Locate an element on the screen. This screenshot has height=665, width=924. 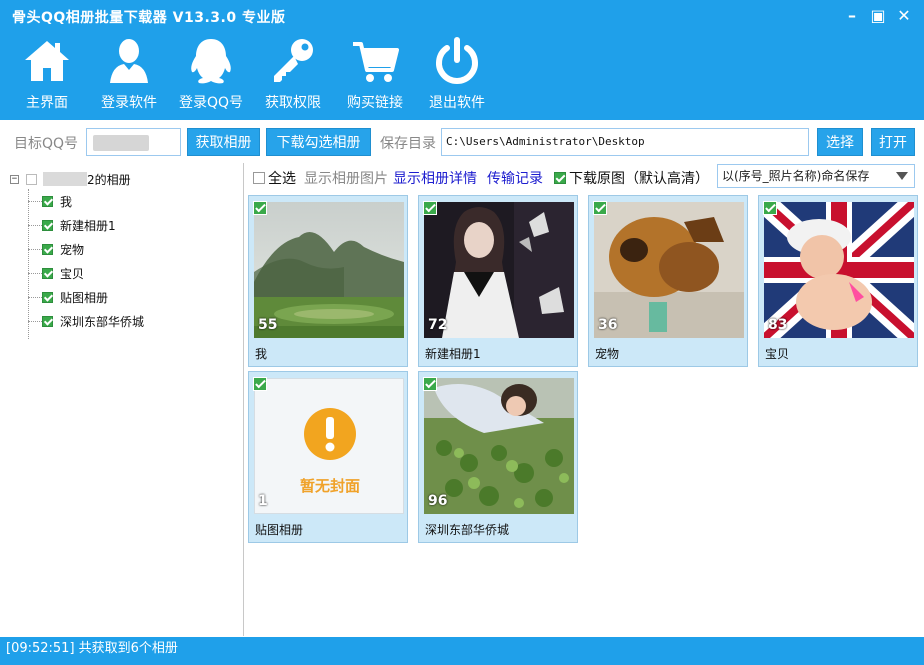
toolbar-get-permission: 获取权限 is located at coordinates (293, 74).